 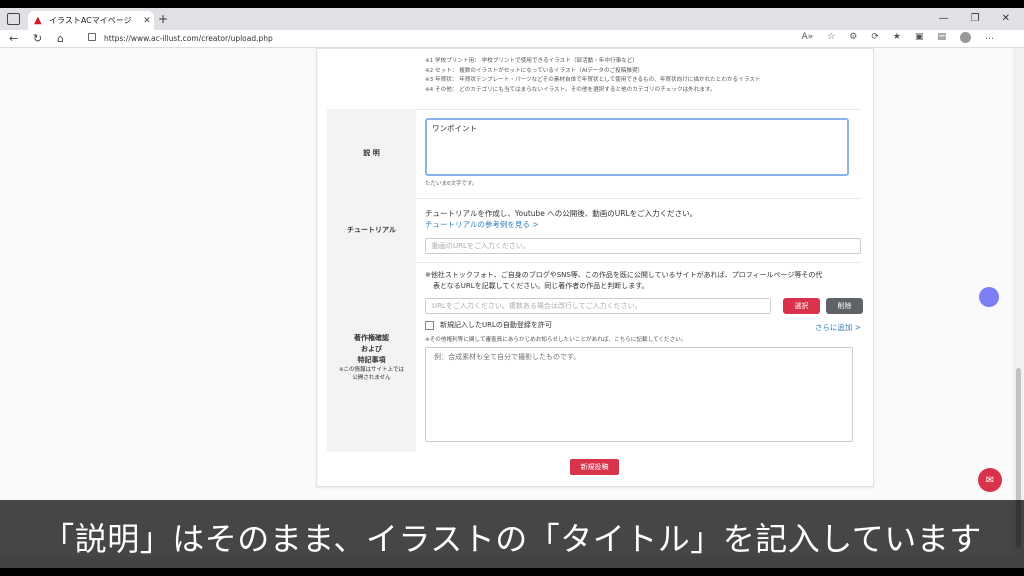 I want to click on copyright-label-line3: 特記事項, so click(x=371, y=359).